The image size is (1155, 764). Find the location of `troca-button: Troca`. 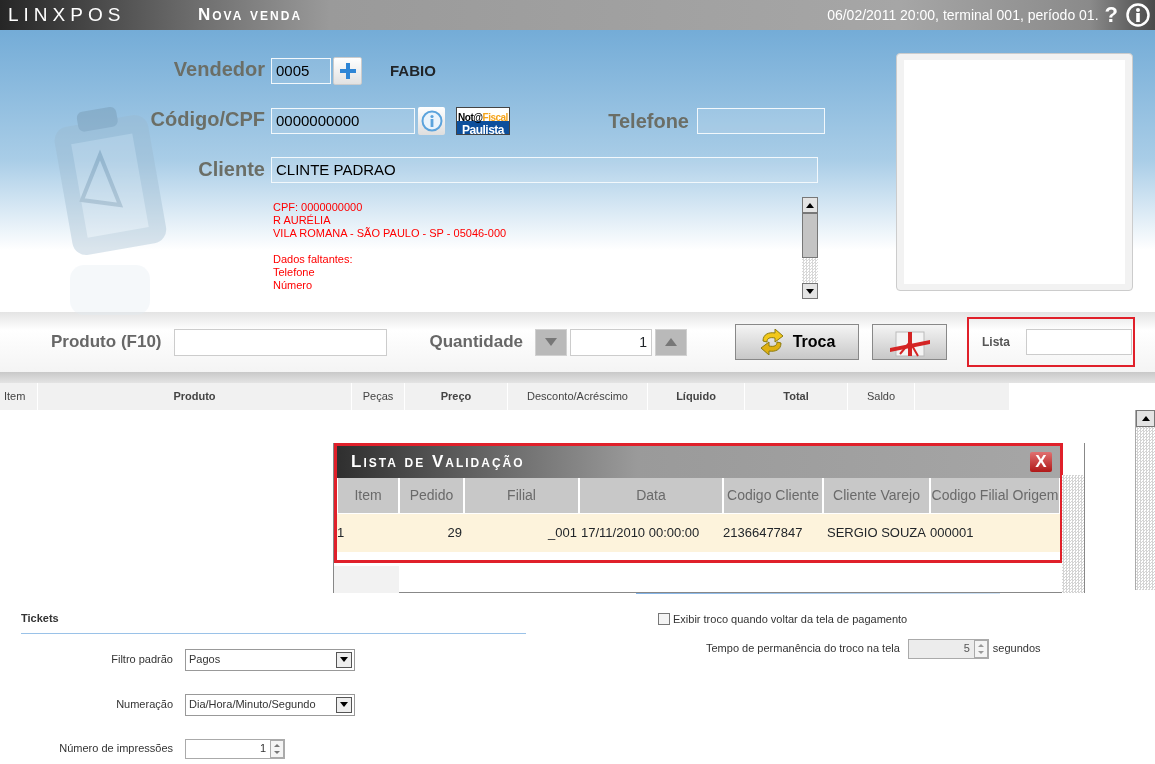

troca-button: Troca is located at coordinates (797, 342).